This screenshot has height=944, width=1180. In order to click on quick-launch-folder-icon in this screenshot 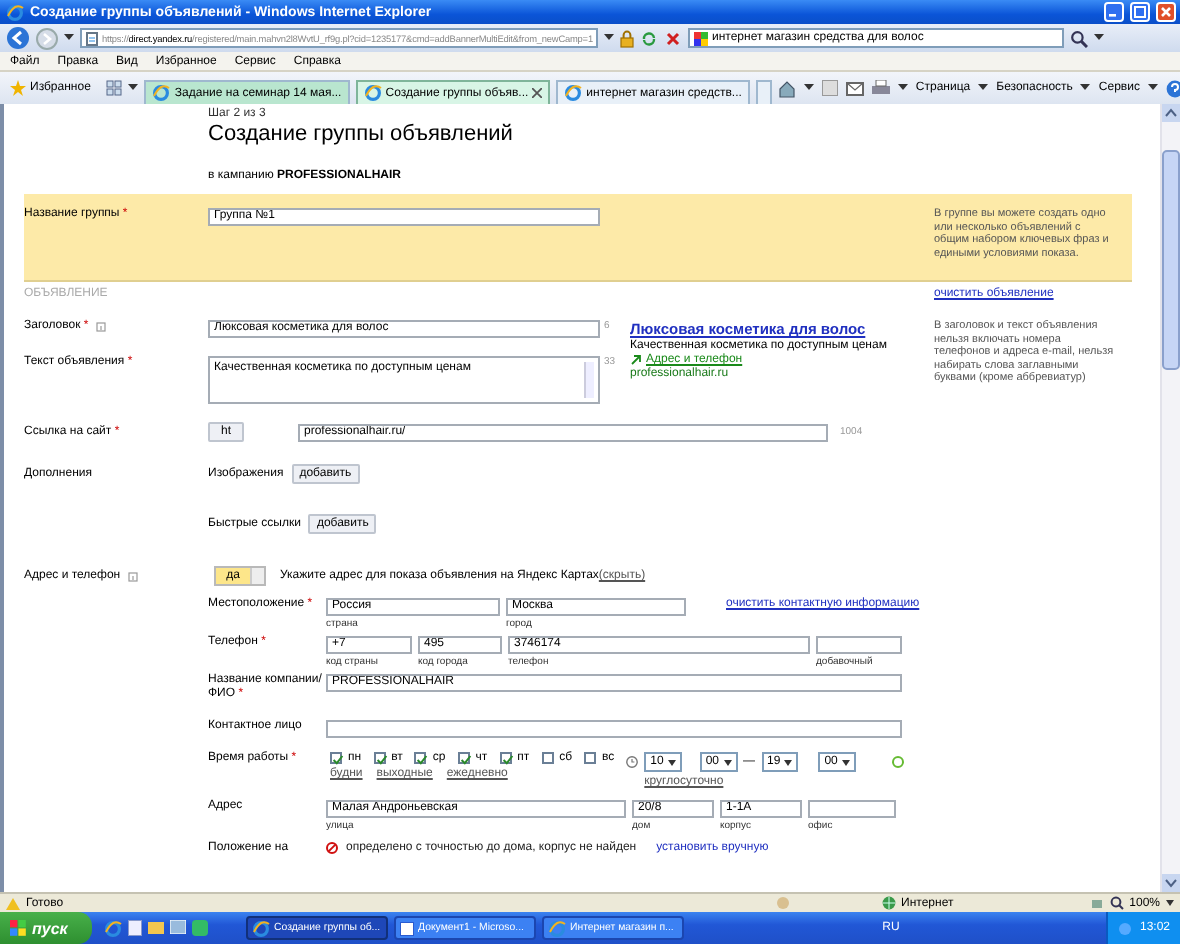, I will do `click(156, 926)`.